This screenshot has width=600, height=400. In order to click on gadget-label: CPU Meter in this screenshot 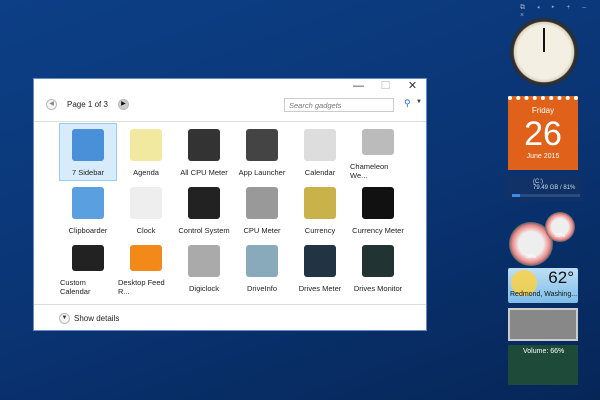, I will do `click(262, 230)`.